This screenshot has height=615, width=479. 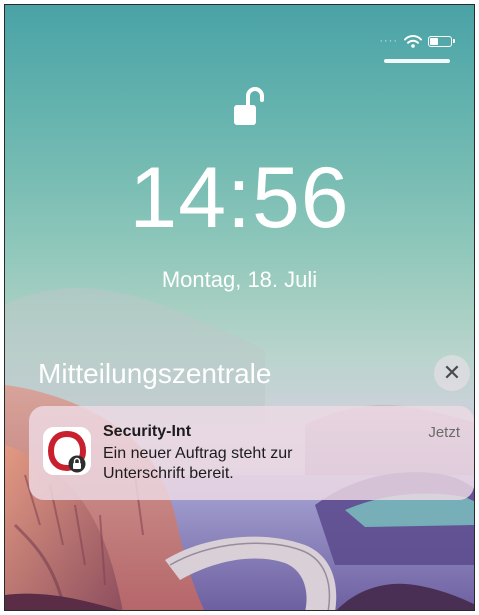 What do you see at coordinates (168, 473) in the screenshot?
I see `notification-message-line: Unterschrift bereit.` at bounding box center [168, 473].